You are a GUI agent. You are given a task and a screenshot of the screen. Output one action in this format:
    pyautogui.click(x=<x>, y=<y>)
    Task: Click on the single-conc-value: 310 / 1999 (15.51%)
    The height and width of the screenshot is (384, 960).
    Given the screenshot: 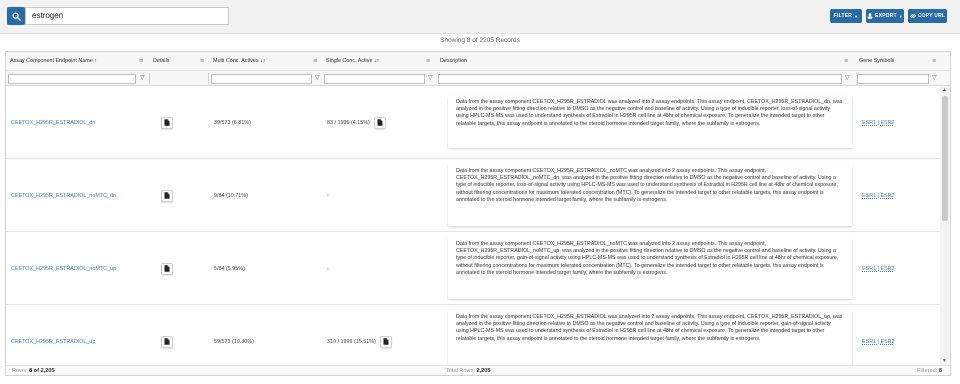 What is the action you would take?
    pyautogui.click(x=351, y=341)
    